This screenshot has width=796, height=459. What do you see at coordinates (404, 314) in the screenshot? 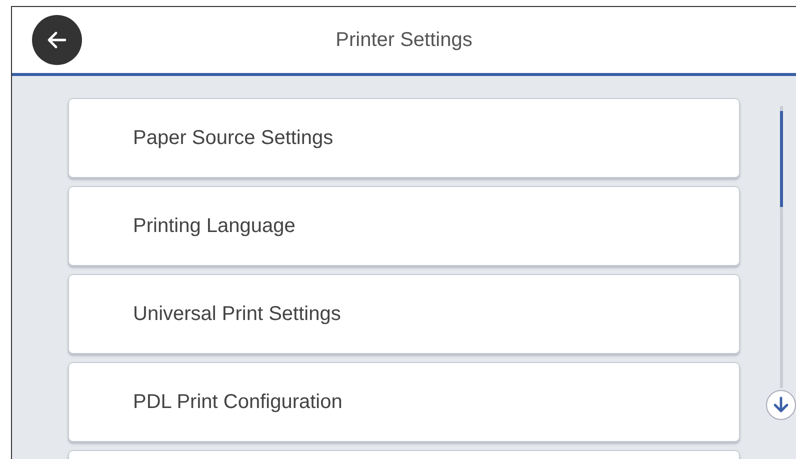
I see `menu-item: Universal Print Settings` at bounding box center [404, 314].